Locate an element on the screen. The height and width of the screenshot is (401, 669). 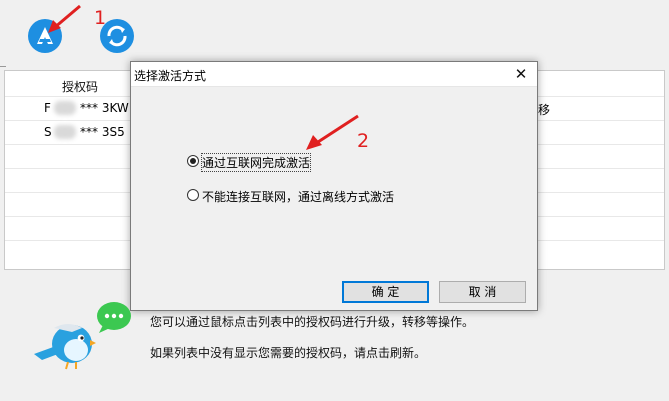
option-online: 通过互联网完成激活 is located at coordinates (277, 162).